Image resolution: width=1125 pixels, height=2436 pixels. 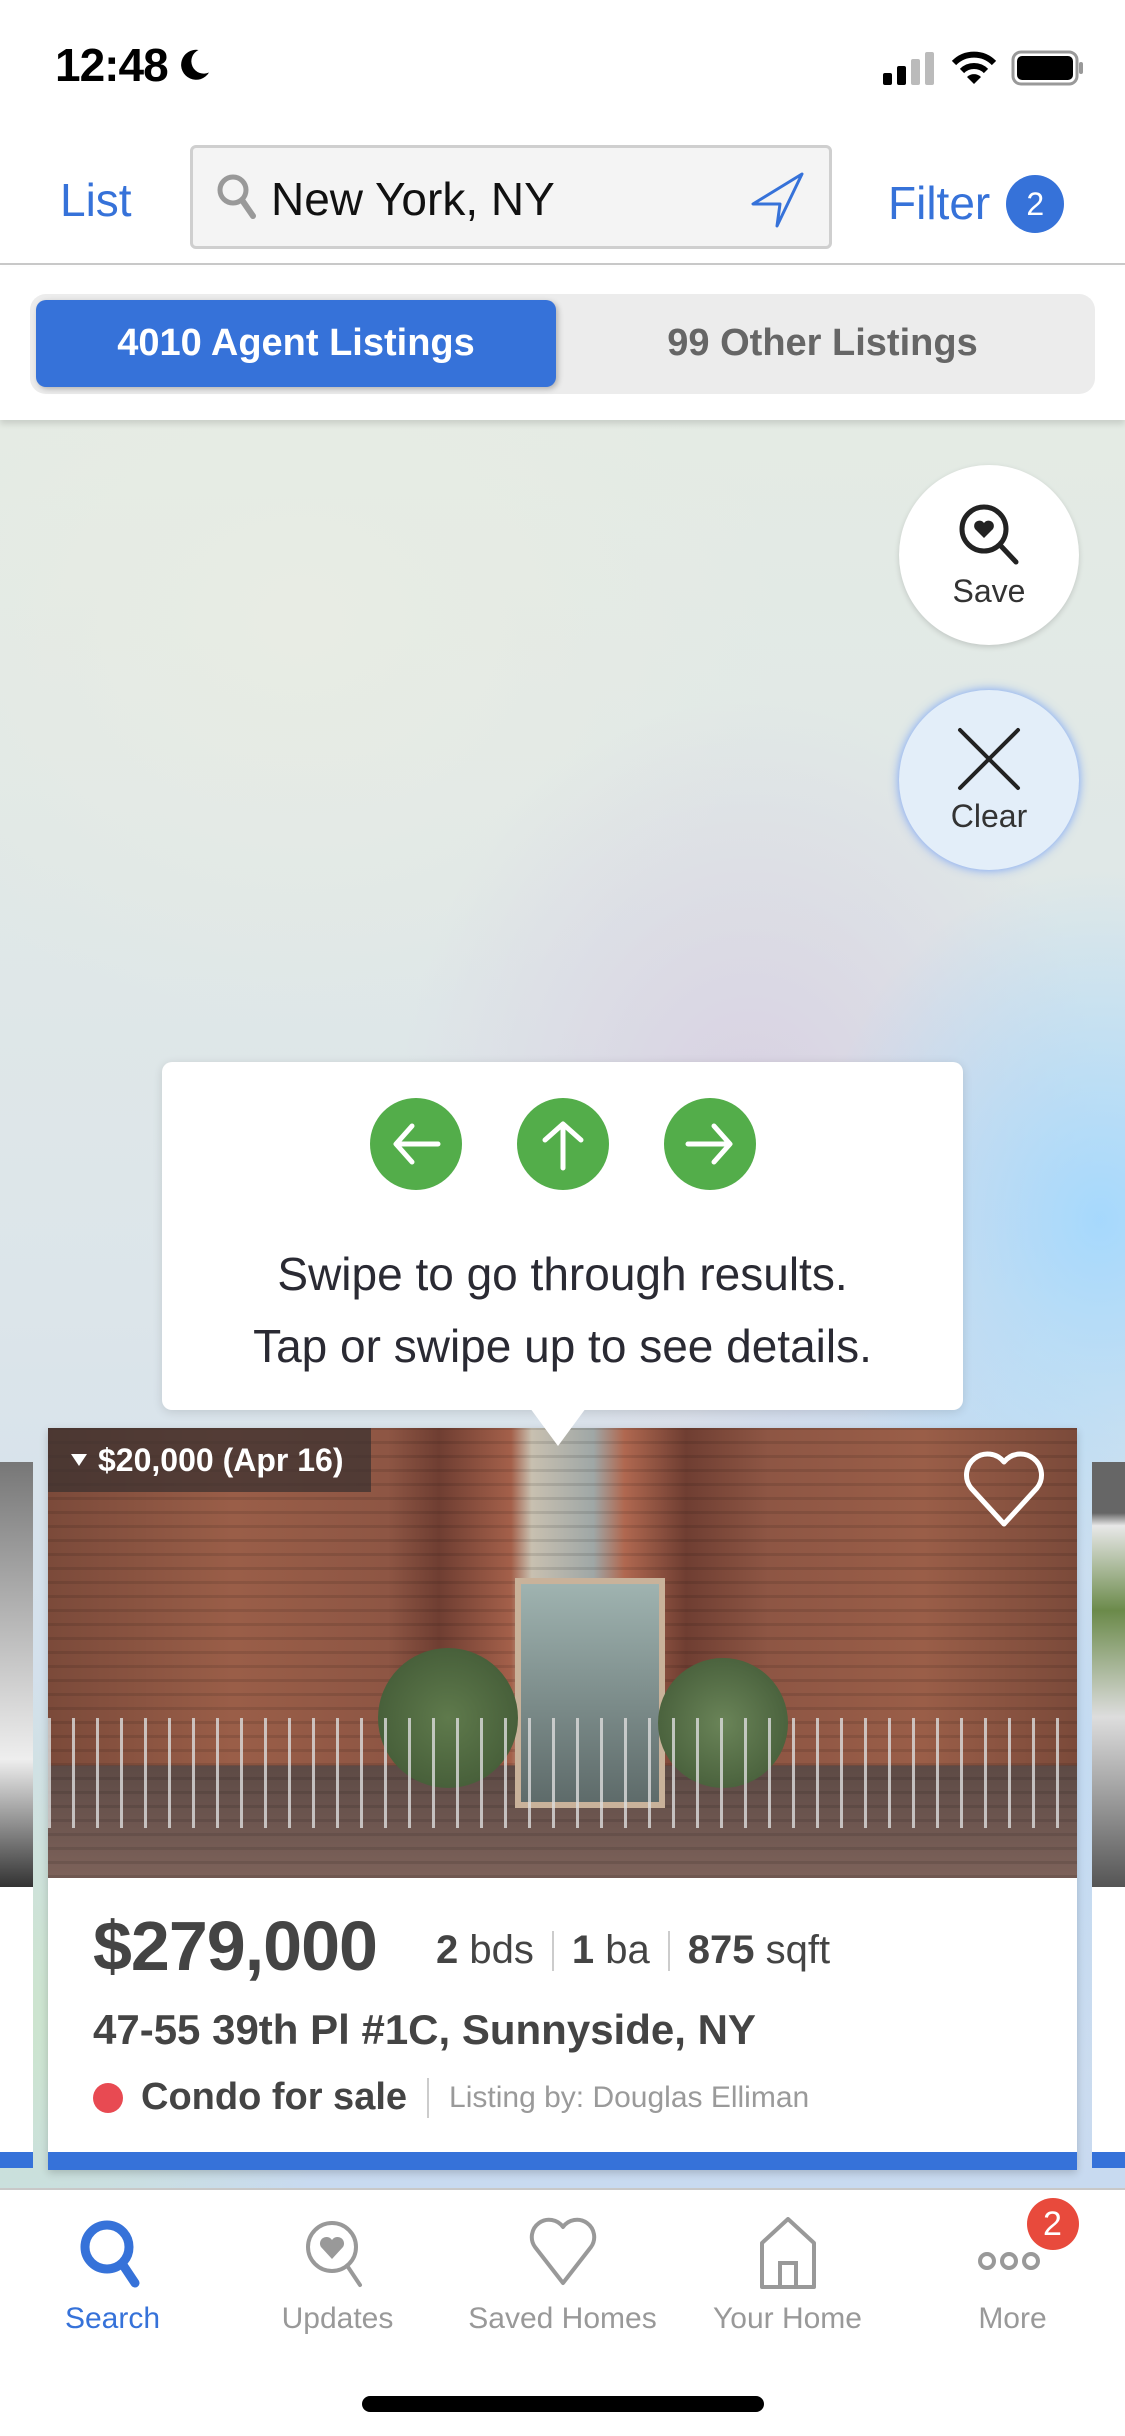 What do you see at coordinates (415, 1144) in the screenshot?
I see `arrow-left-icon` at bounding box center [415, 1144].